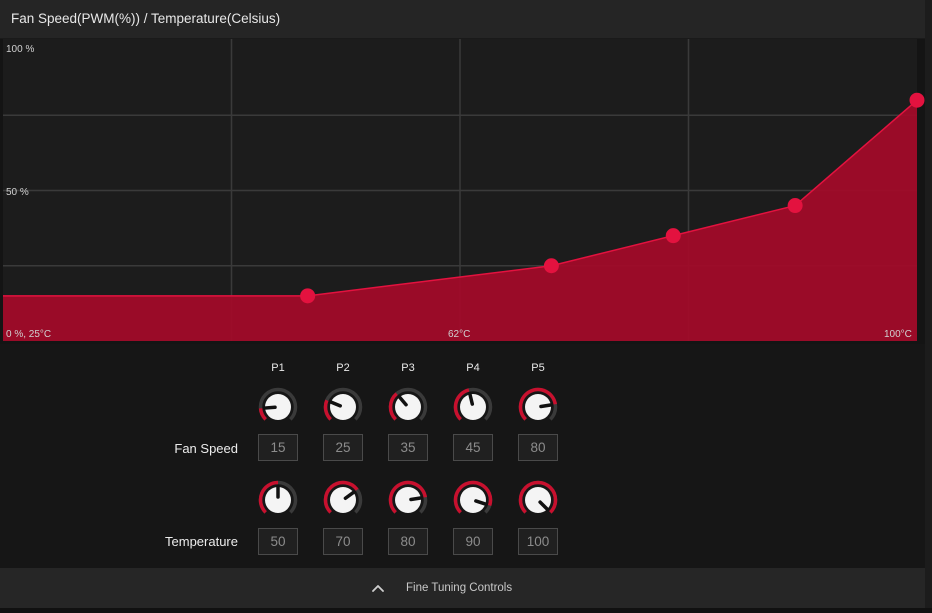 The height and width of the screenshot is (613, 932). What do you see at coordinates (928, 306) in the screenshot?
I see `scrollbar-track` at bounding box center [928, 306].